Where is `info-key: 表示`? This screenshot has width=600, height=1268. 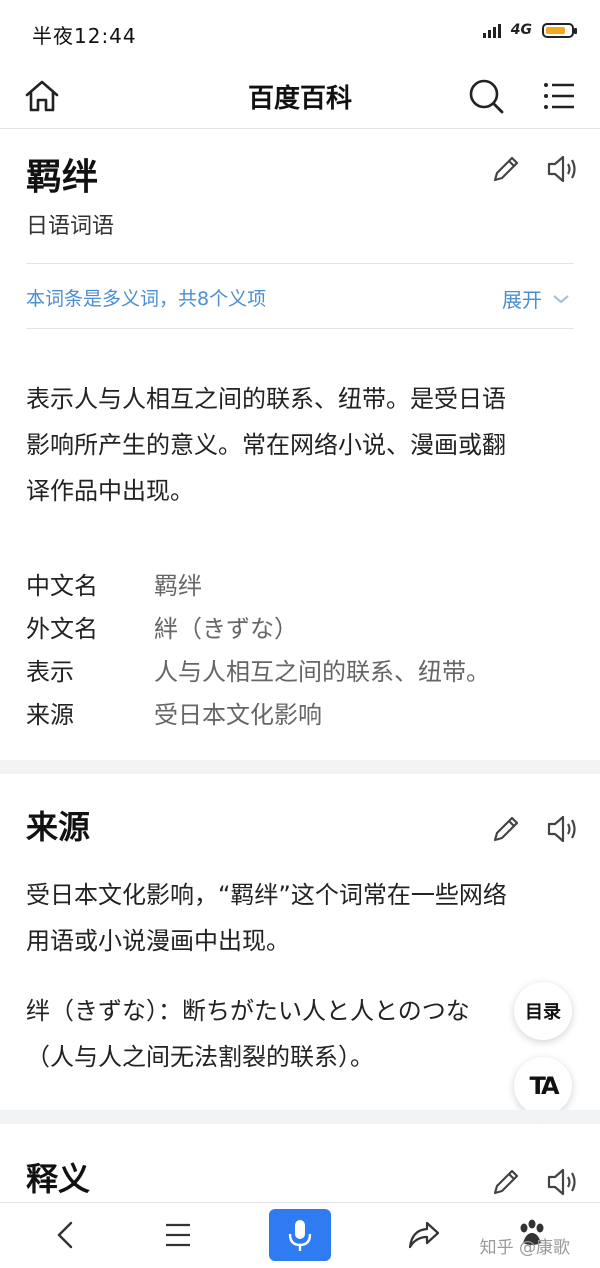 info-key: 表示 is located at coordinates (50, 672).